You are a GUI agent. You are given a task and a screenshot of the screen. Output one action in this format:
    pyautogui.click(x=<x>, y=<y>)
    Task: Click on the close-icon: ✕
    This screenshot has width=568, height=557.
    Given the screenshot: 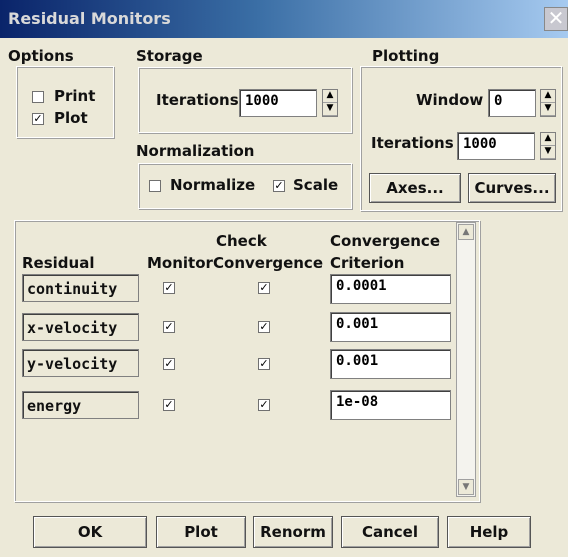 What is the action you would take?
    pyautogui.click(x=556, y=19)
    